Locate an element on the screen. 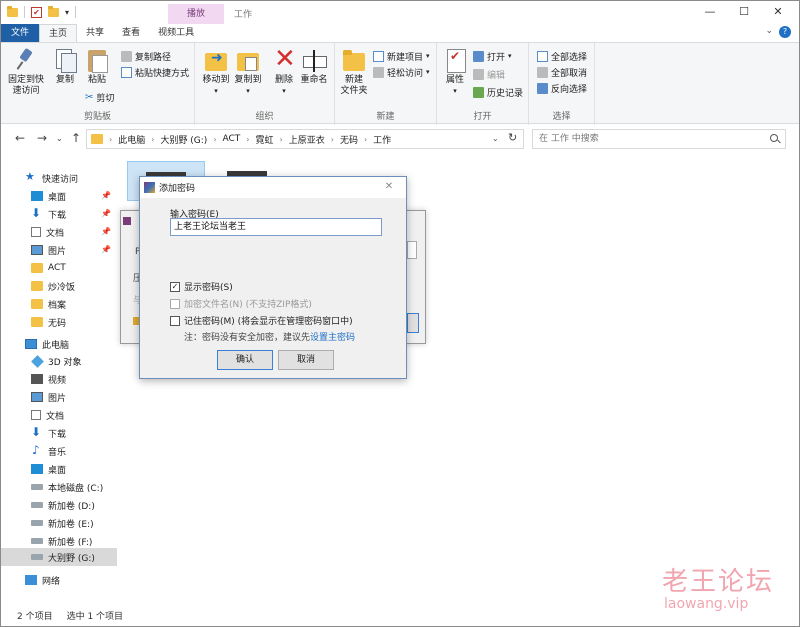 The height and width of the screenshot is (627, 800). picture-icon is located at coordinates (37, 397).